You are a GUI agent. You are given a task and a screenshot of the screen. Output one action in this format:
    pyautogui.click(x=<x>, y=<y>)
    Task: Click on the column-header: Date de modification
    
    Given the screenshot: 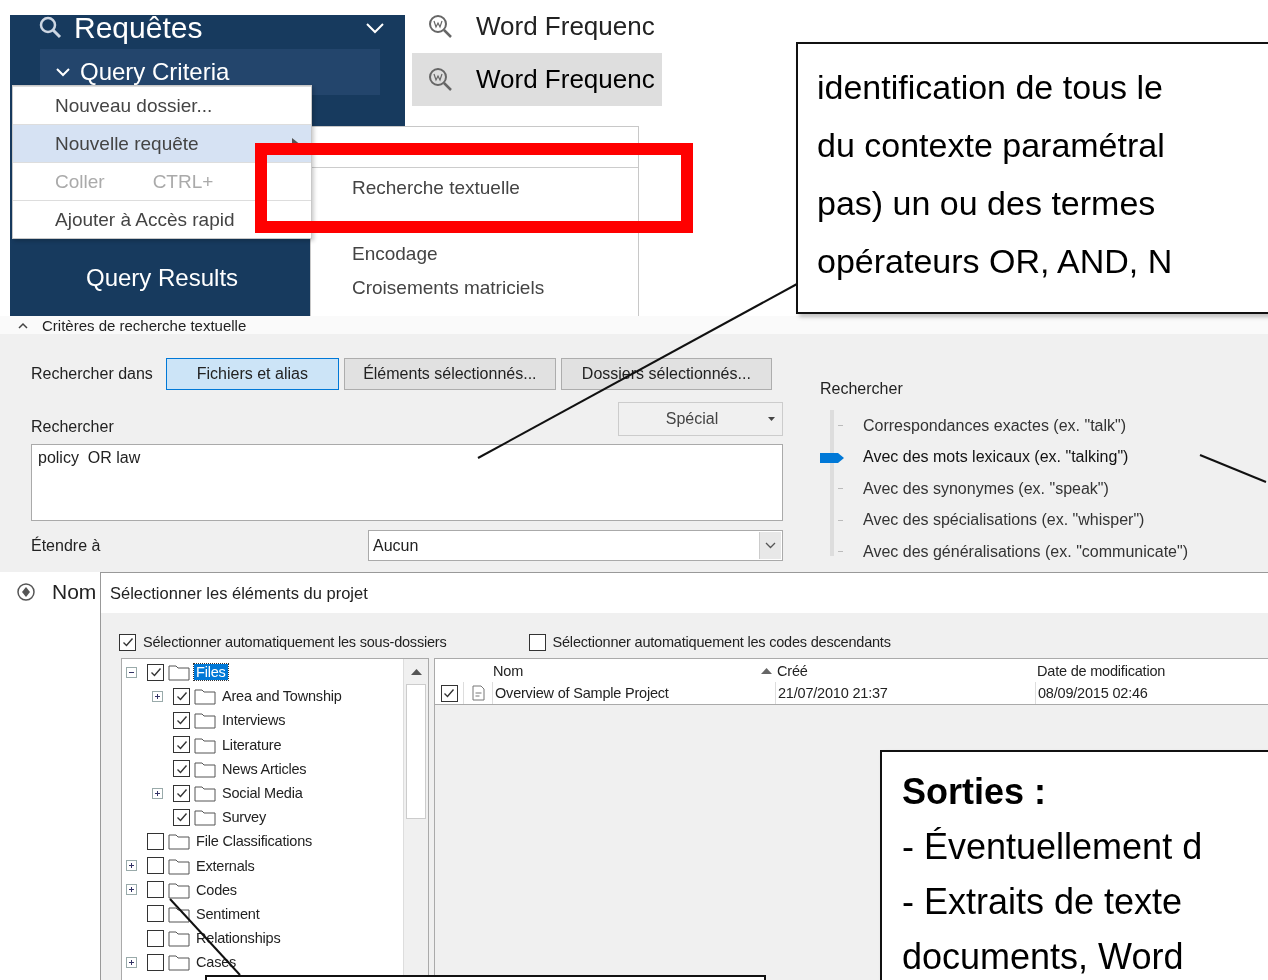 What is the action you would take?
    pyautogui.click(x=1101, y=670)
    